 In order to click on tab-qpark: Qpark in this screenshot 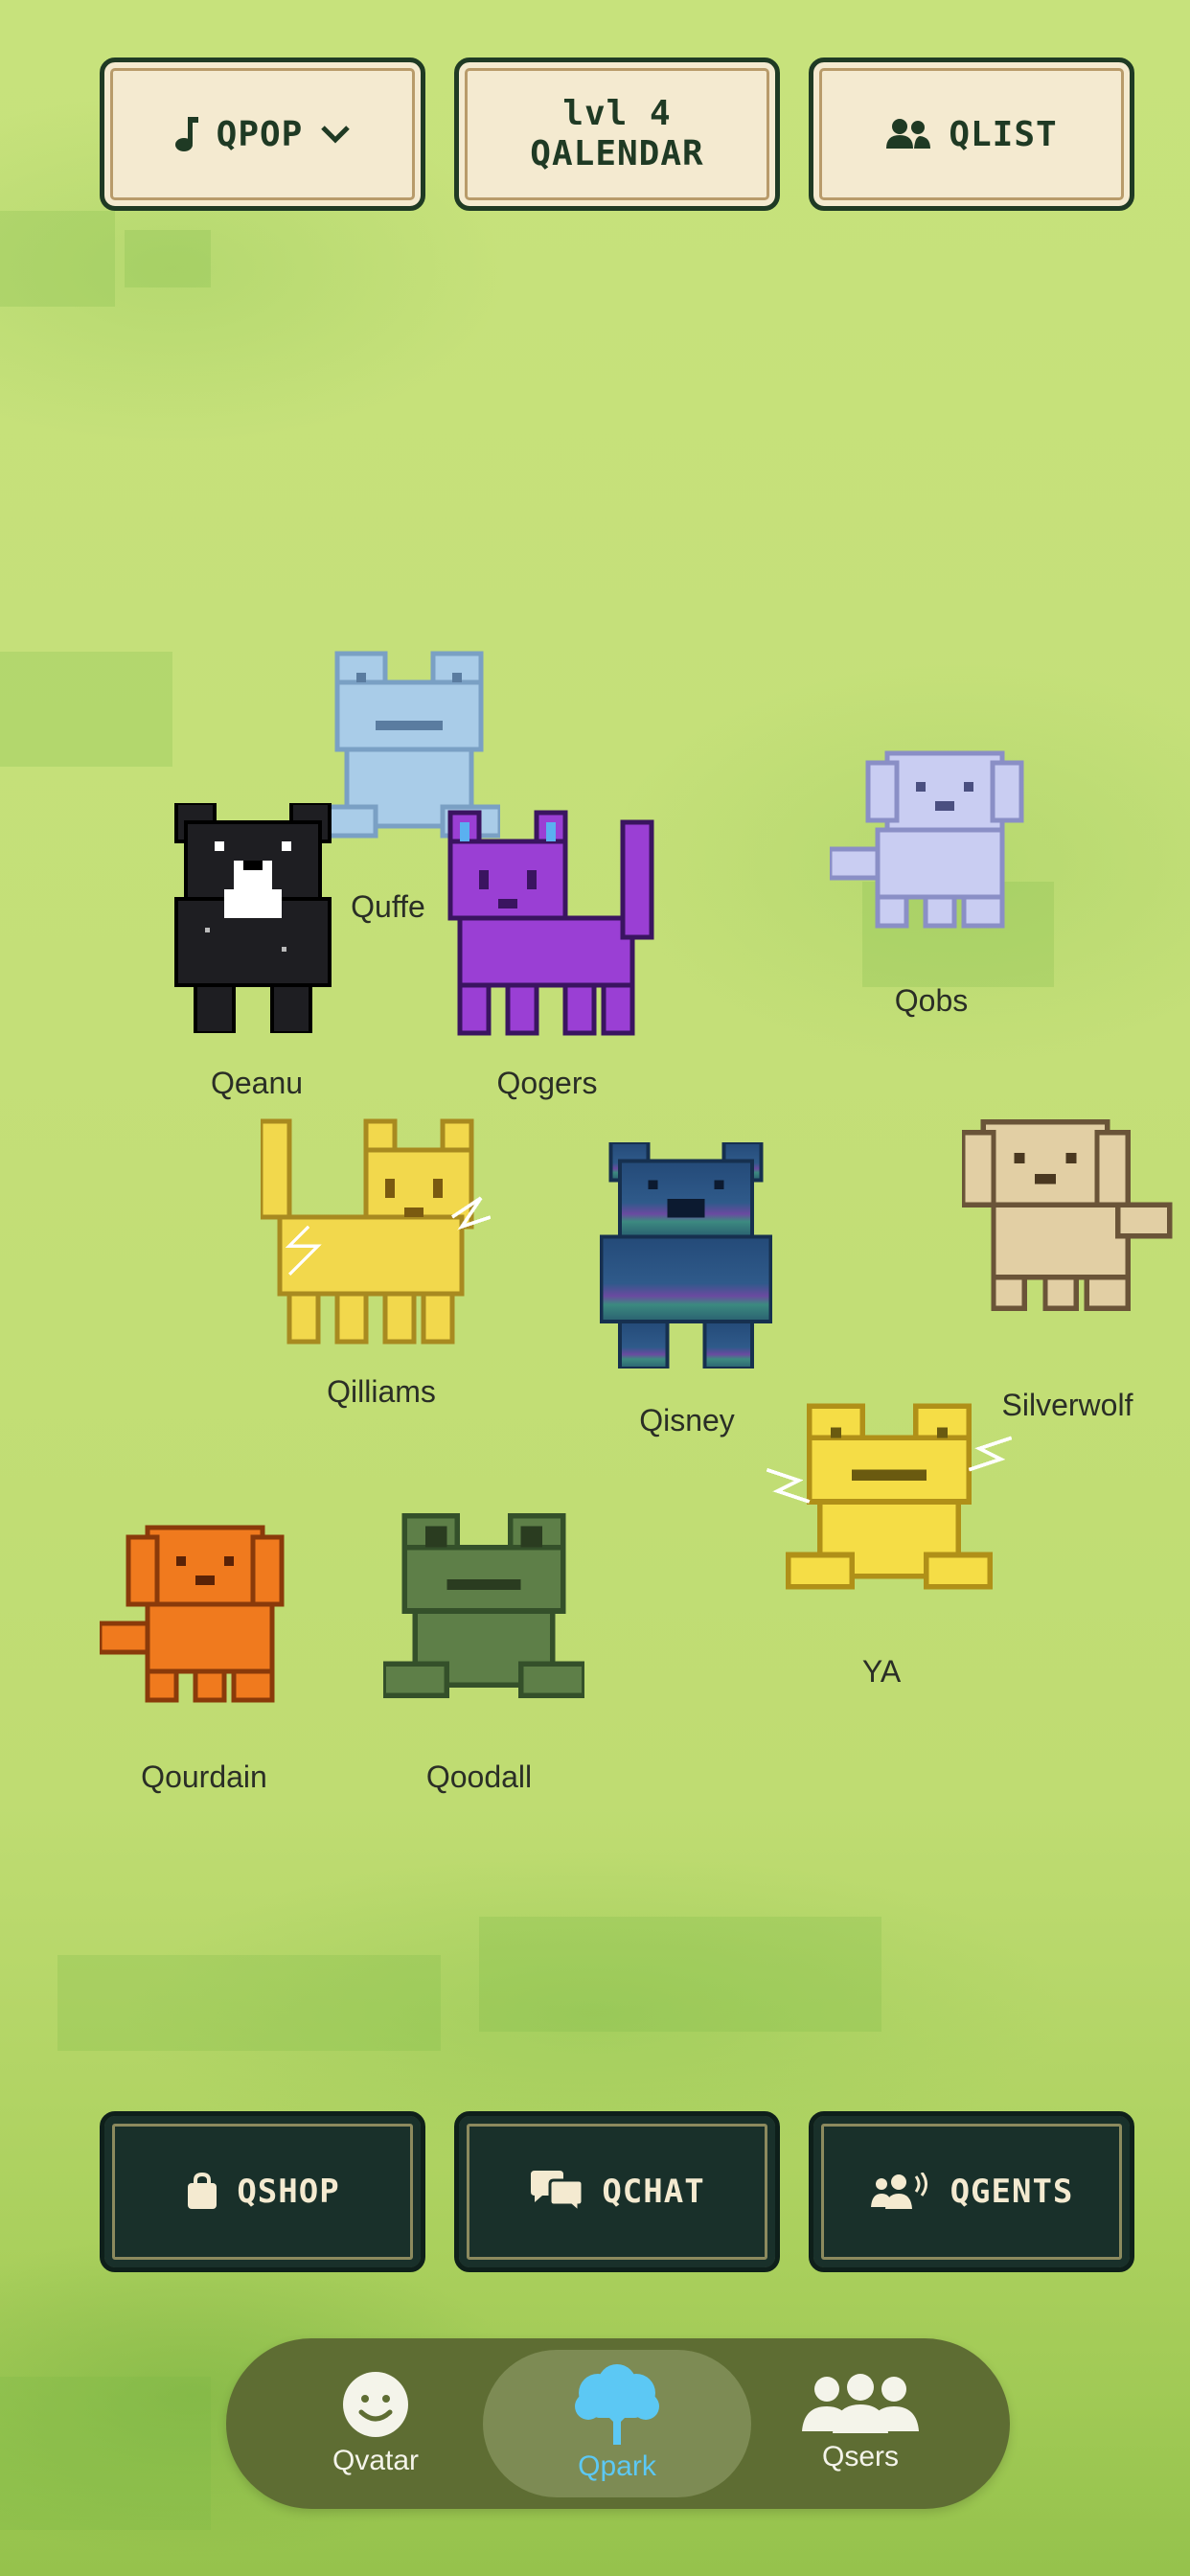, I will do `click(617, 2423)`.